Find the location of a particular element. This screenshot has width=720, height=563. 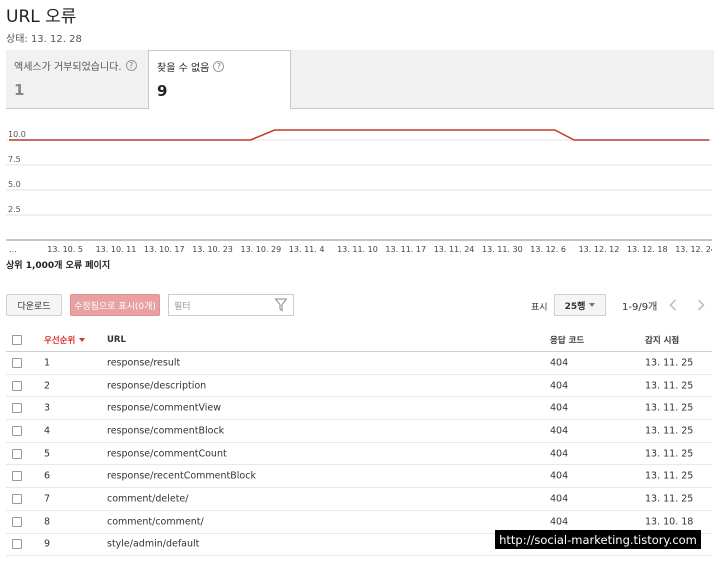

row-url: response/commentBlock is located at coordinates (165, 430).